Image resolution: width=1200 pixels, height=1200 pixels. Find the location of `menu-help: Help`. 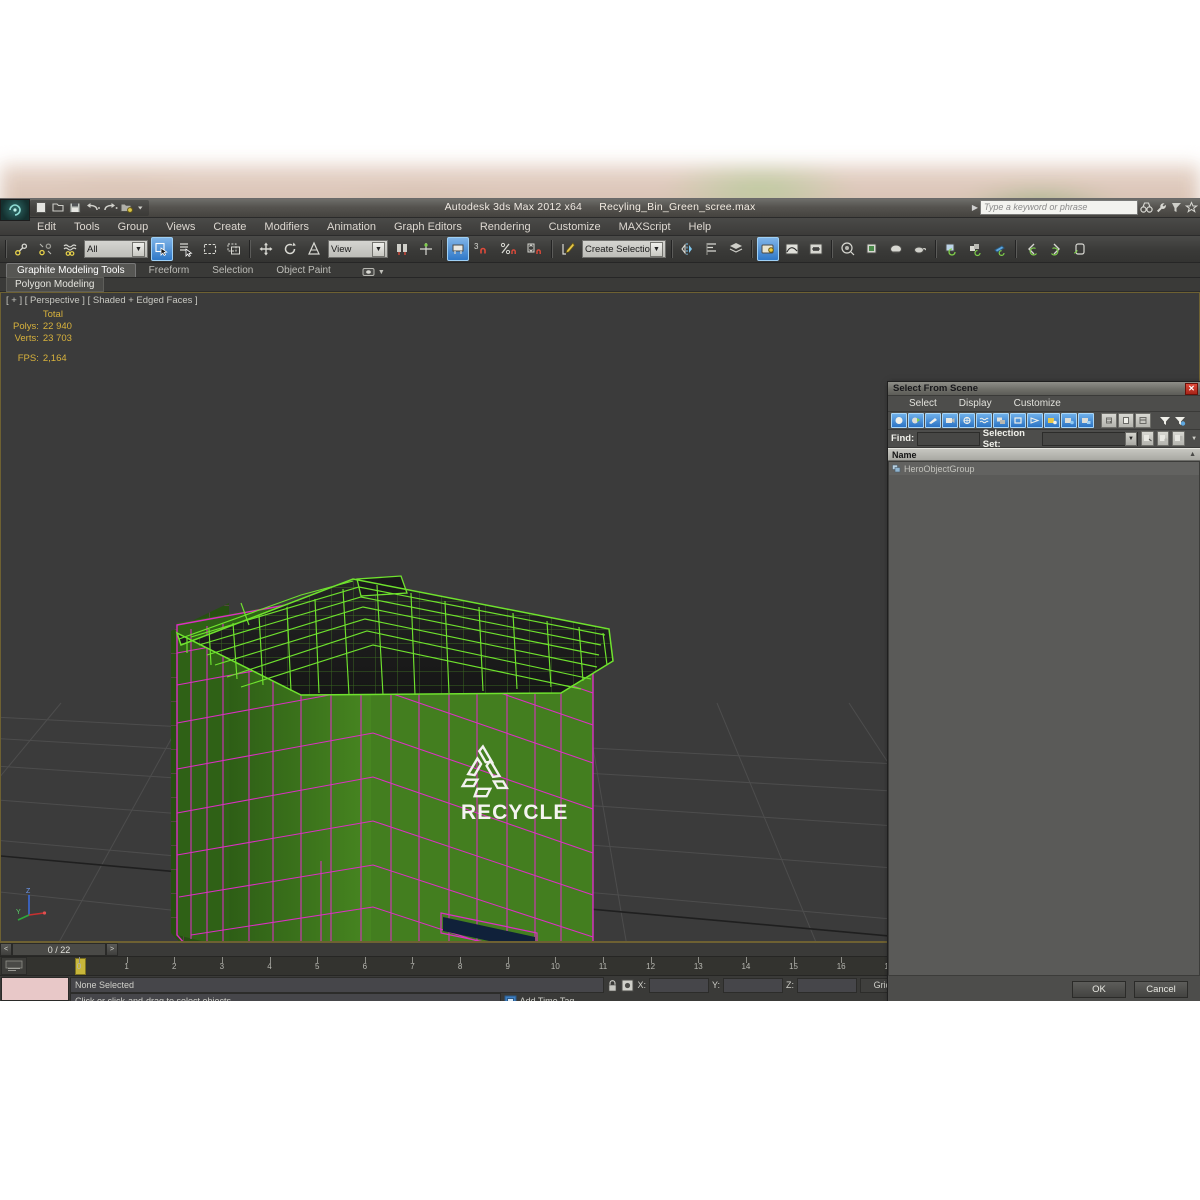

menu-help: Help is located at coordinates (700, 227).